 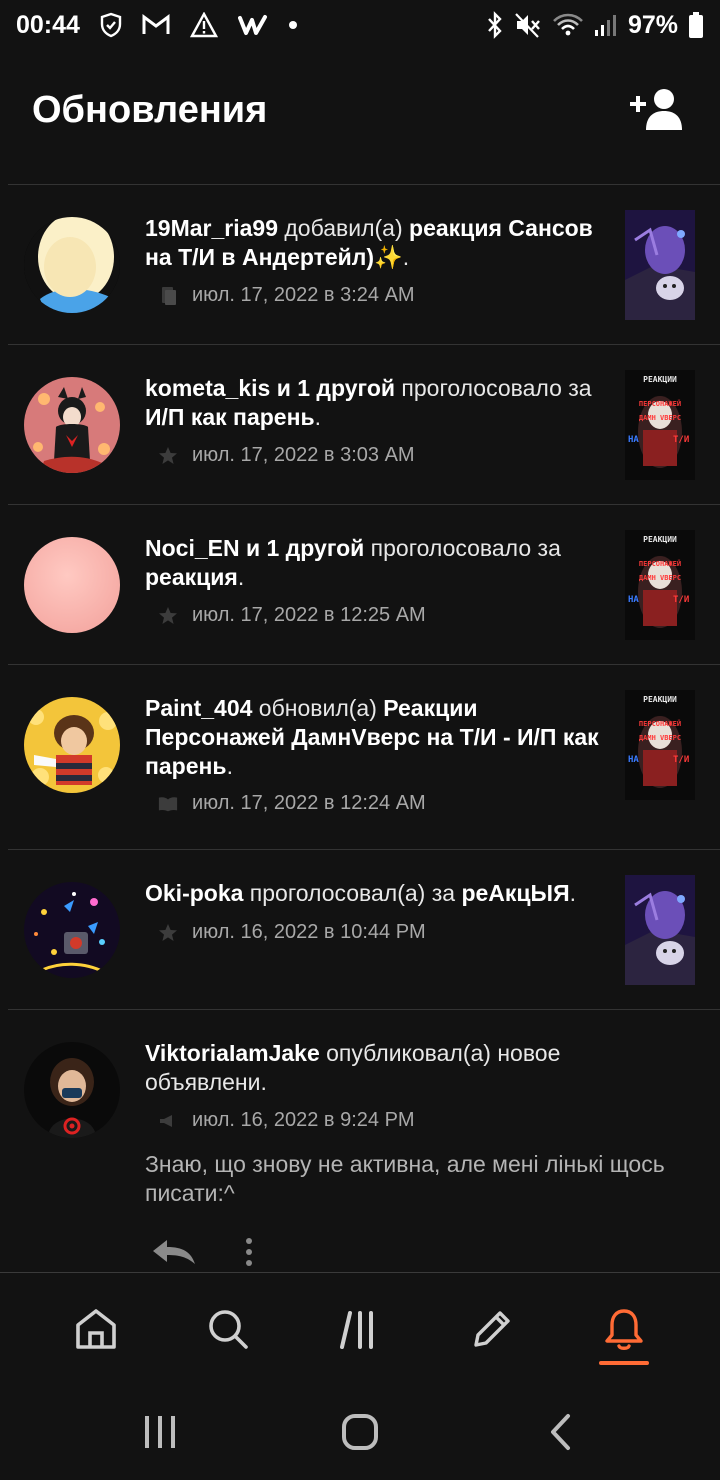 I want to click on story-title: И/П как парень, so click(x=230, y=417).